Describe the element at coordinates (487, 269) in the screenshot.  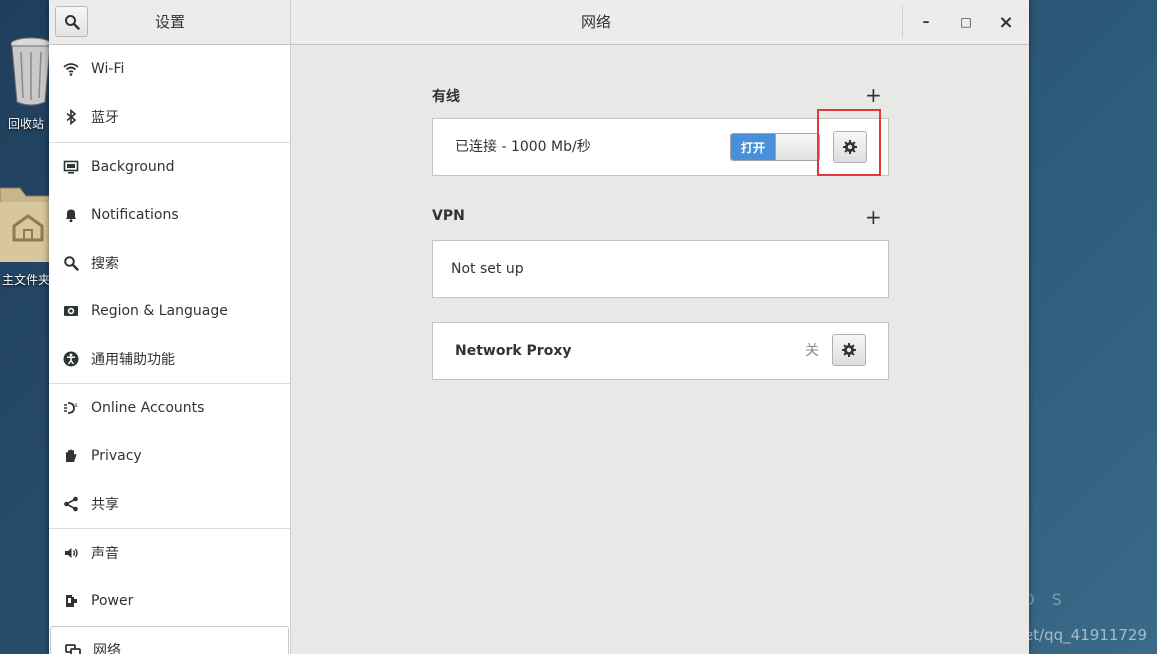
I see `vpn-empty-text: Not set up` at that location.